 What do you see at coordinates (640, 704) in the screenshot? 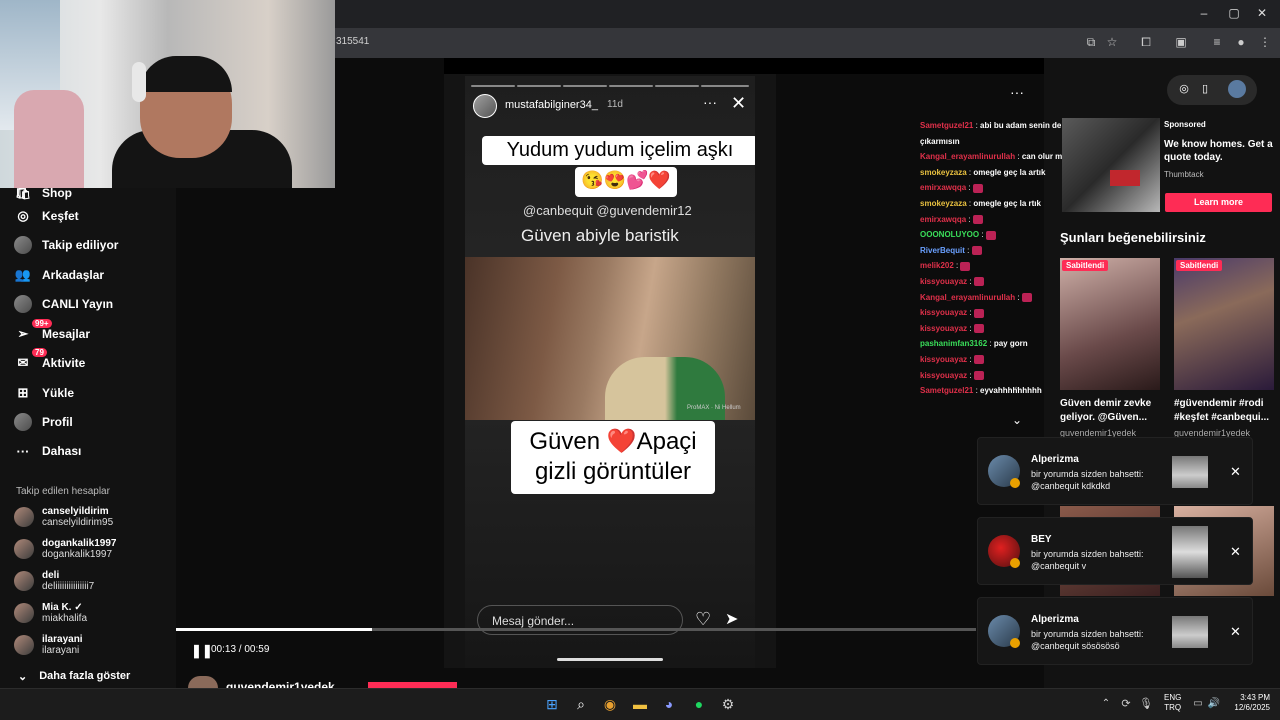
I see `folder-icon: ▬` at bounding box center [640, 704].